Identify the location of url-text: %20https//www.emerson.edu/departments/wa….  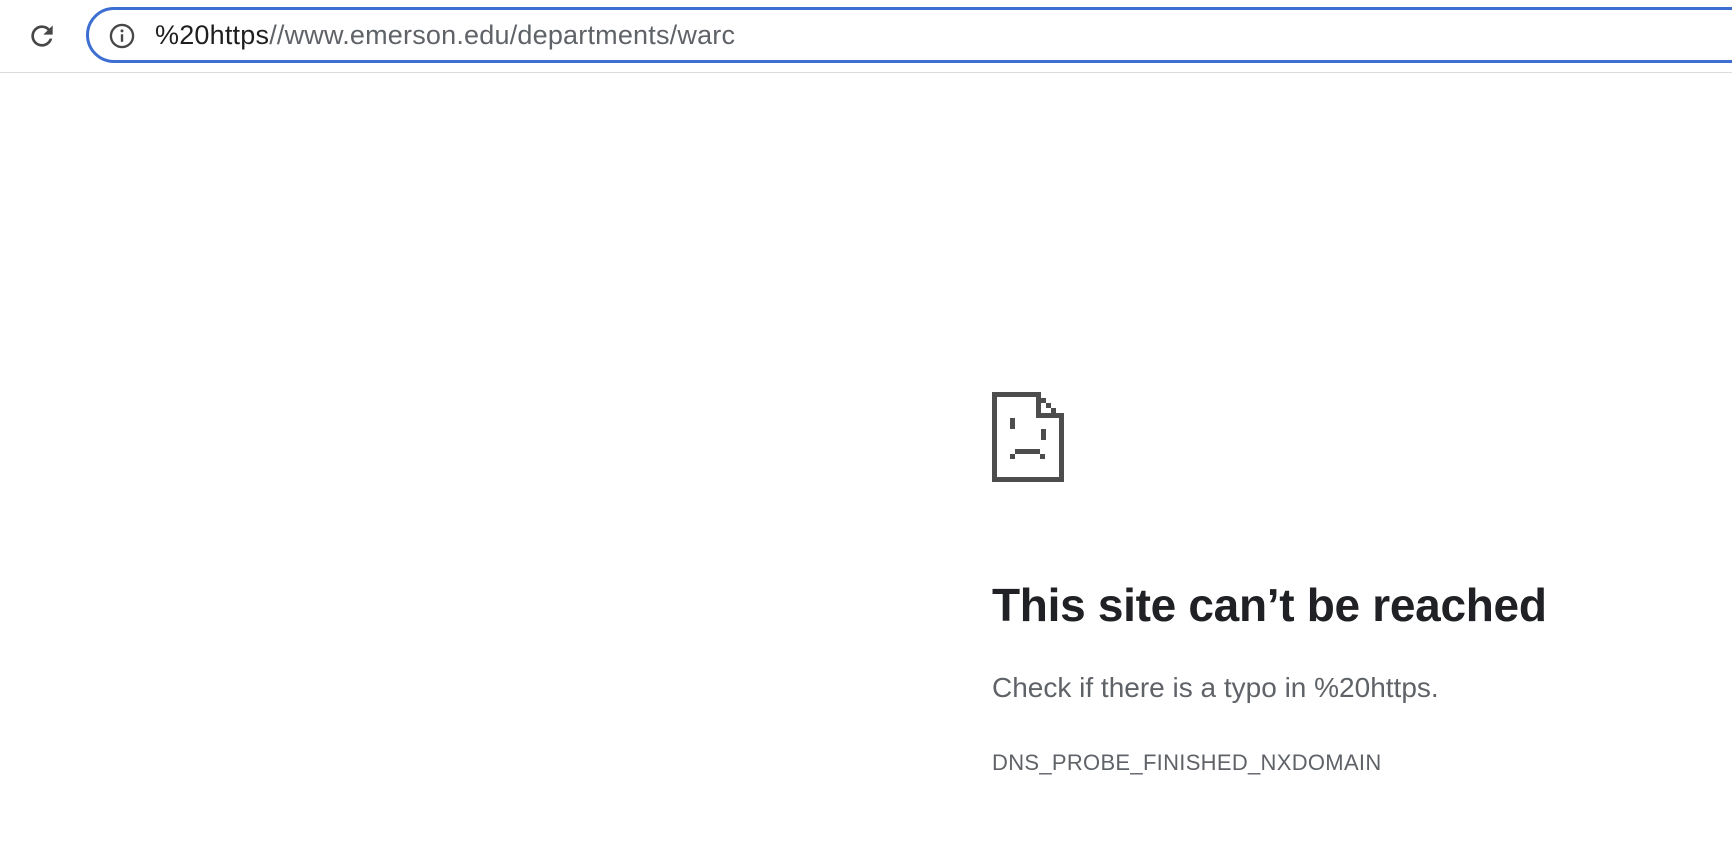
(445, 35).